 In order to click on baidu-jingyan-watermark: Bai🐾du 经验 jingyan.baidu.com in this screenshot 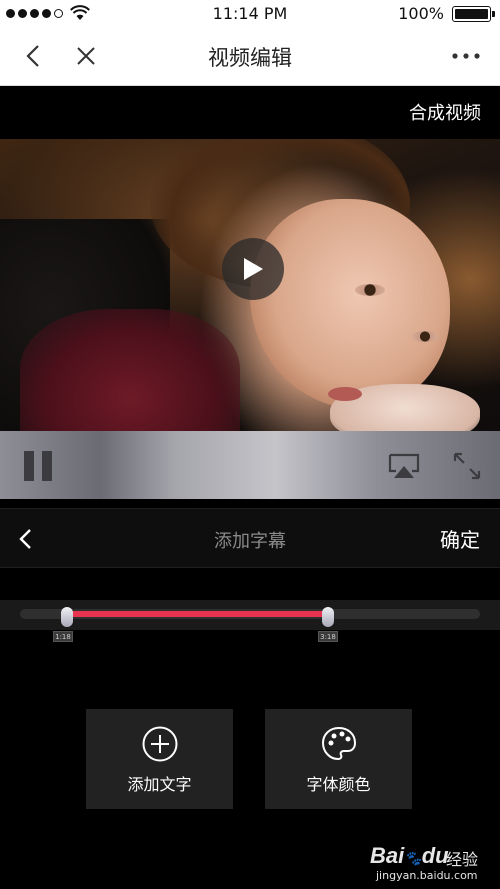, I will do `click(425, 860)`.